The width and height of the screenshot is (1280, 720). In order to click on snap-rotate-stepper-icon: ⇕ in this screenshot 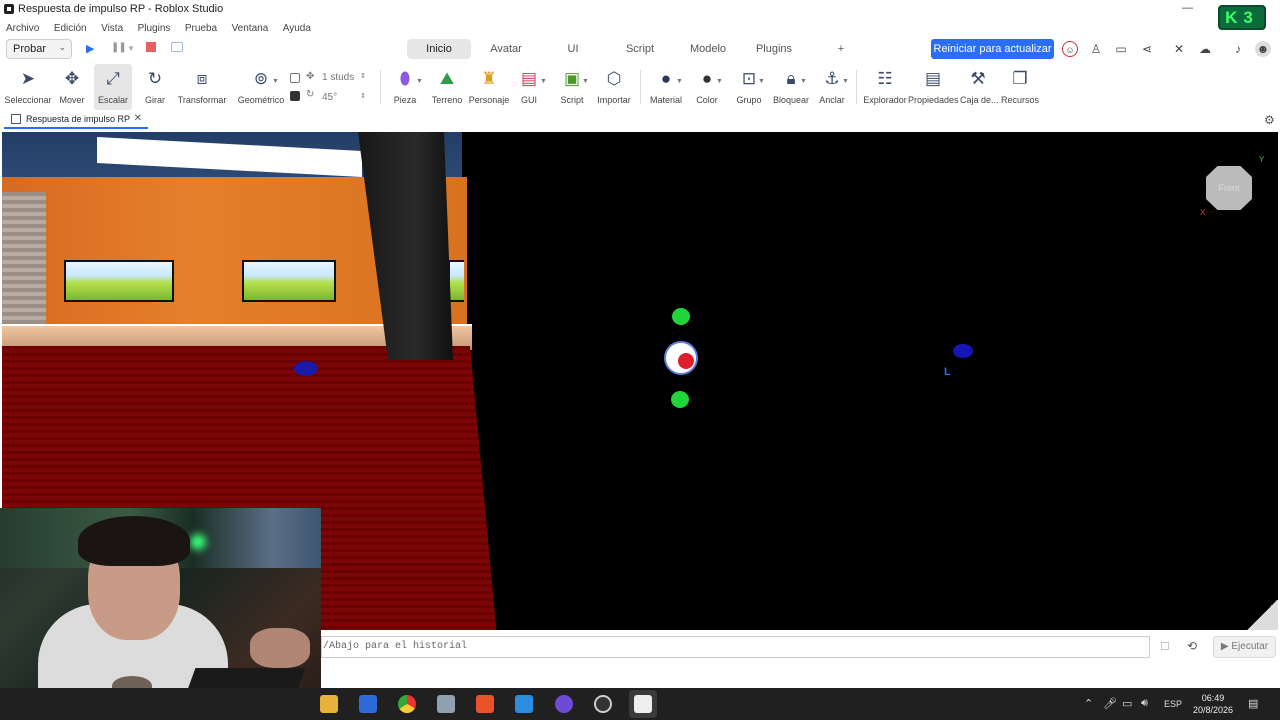, I will do `click(363, 96)`.